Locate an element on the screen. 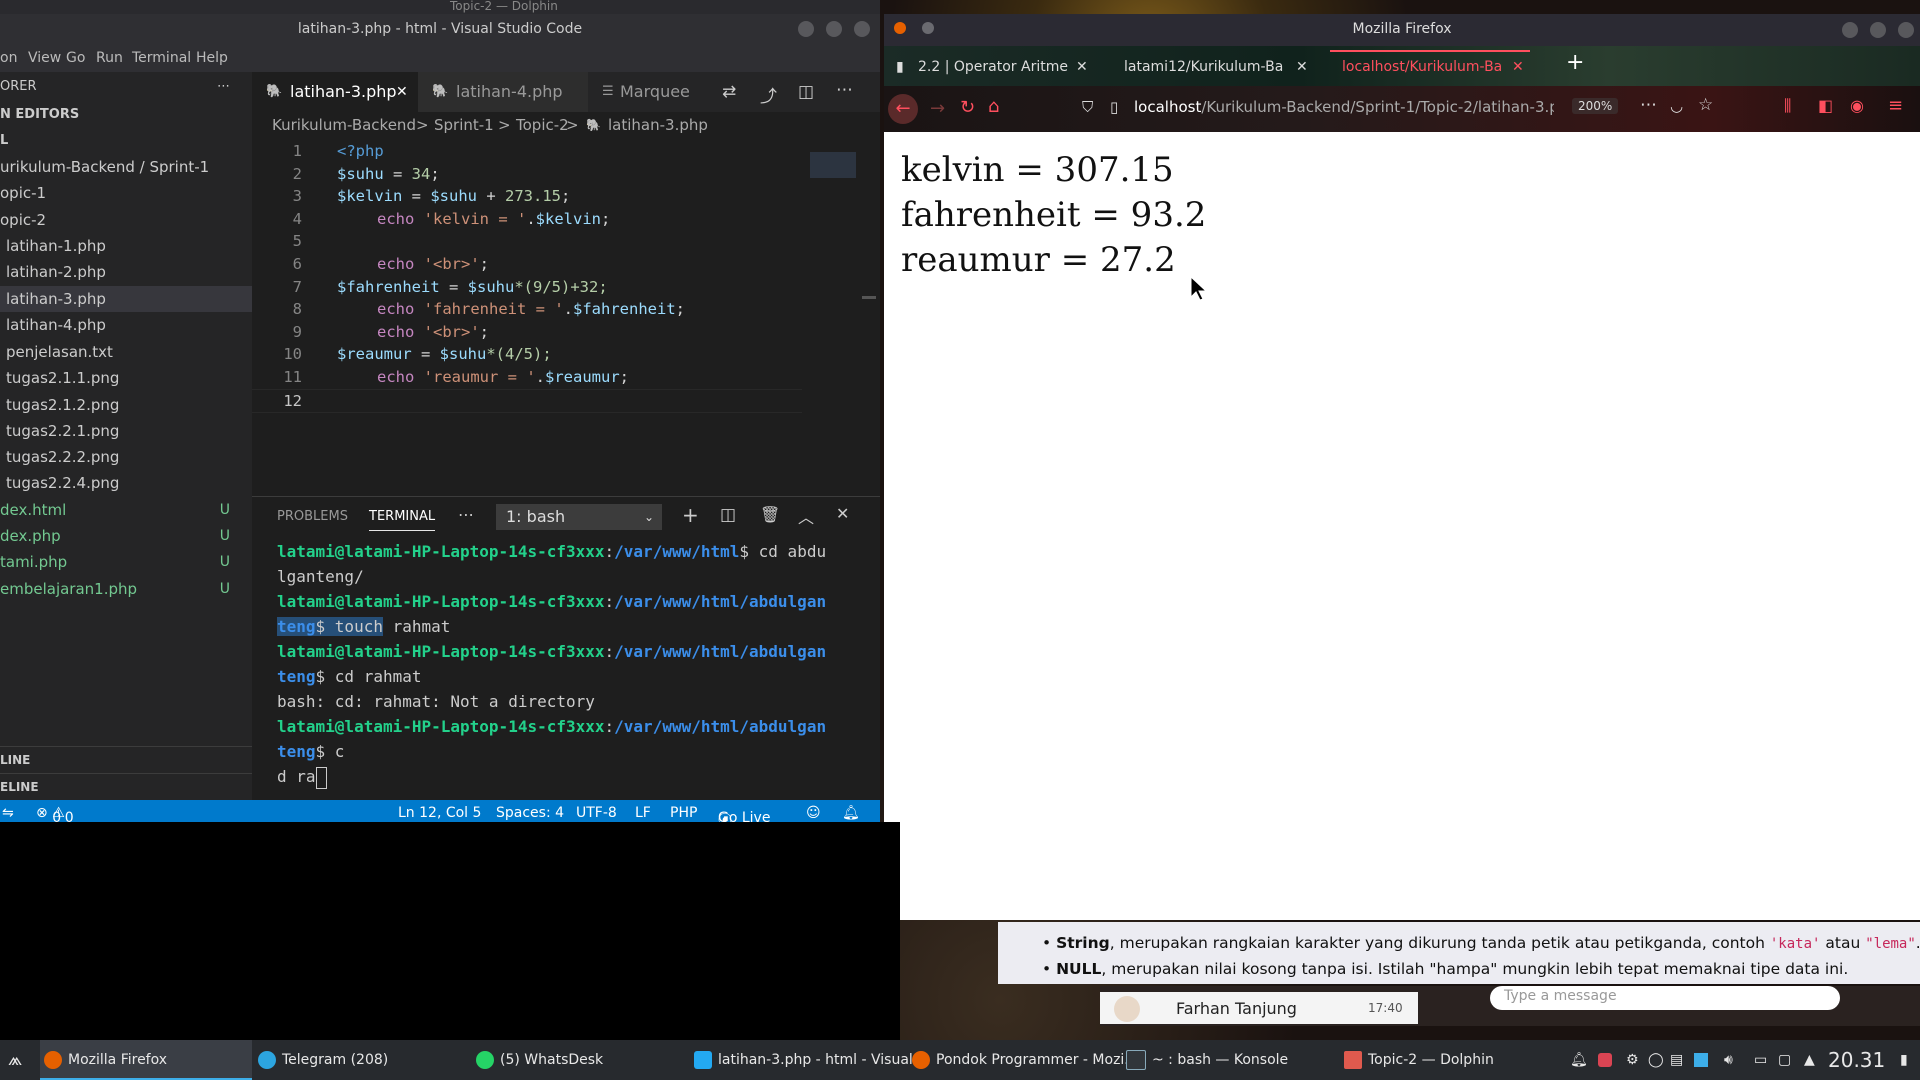 This screenshot has height=1080, width=1920. menu-help: Help is located at coordinates (212, 58).